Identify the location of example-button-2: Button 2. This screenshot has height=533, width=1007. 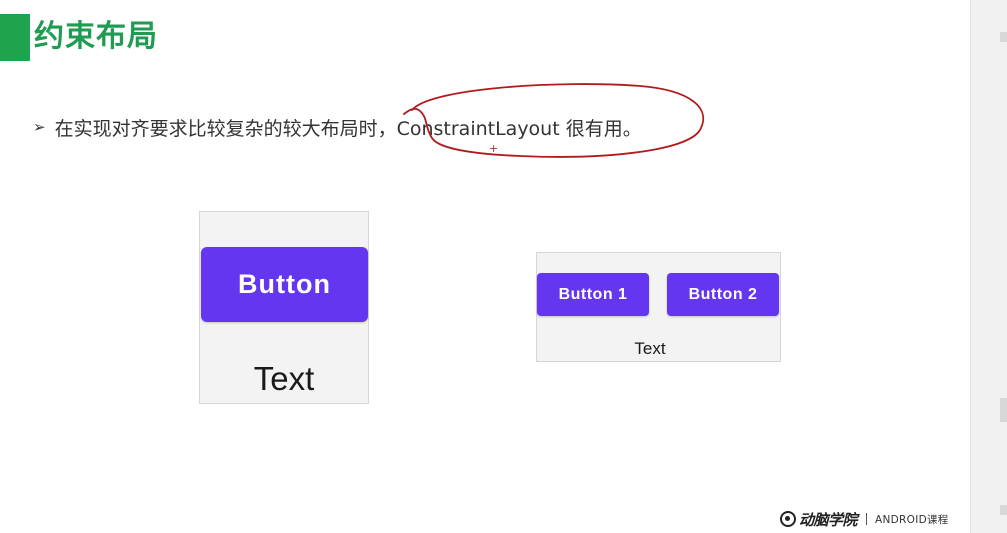
(723, 294).